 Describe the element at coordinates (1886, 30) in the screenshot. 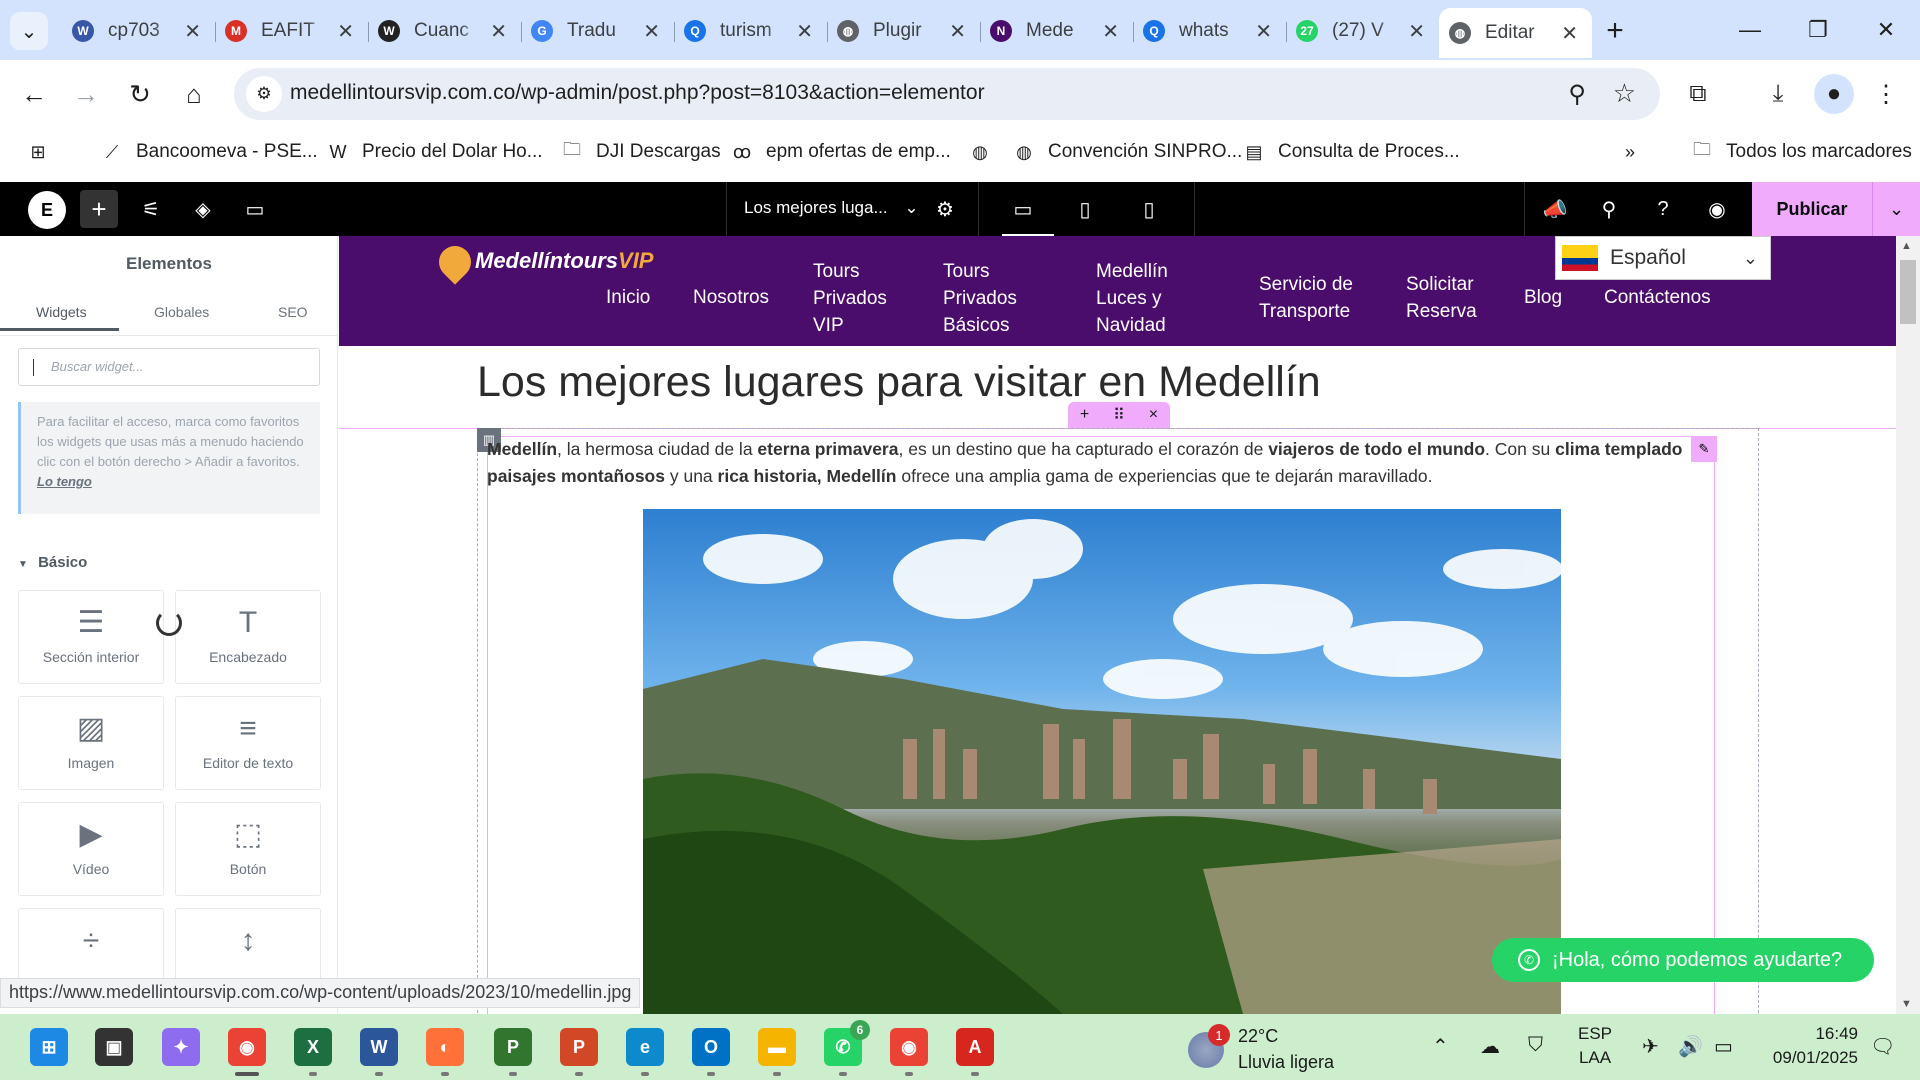

I see `close-window-button: ✕` at that location.